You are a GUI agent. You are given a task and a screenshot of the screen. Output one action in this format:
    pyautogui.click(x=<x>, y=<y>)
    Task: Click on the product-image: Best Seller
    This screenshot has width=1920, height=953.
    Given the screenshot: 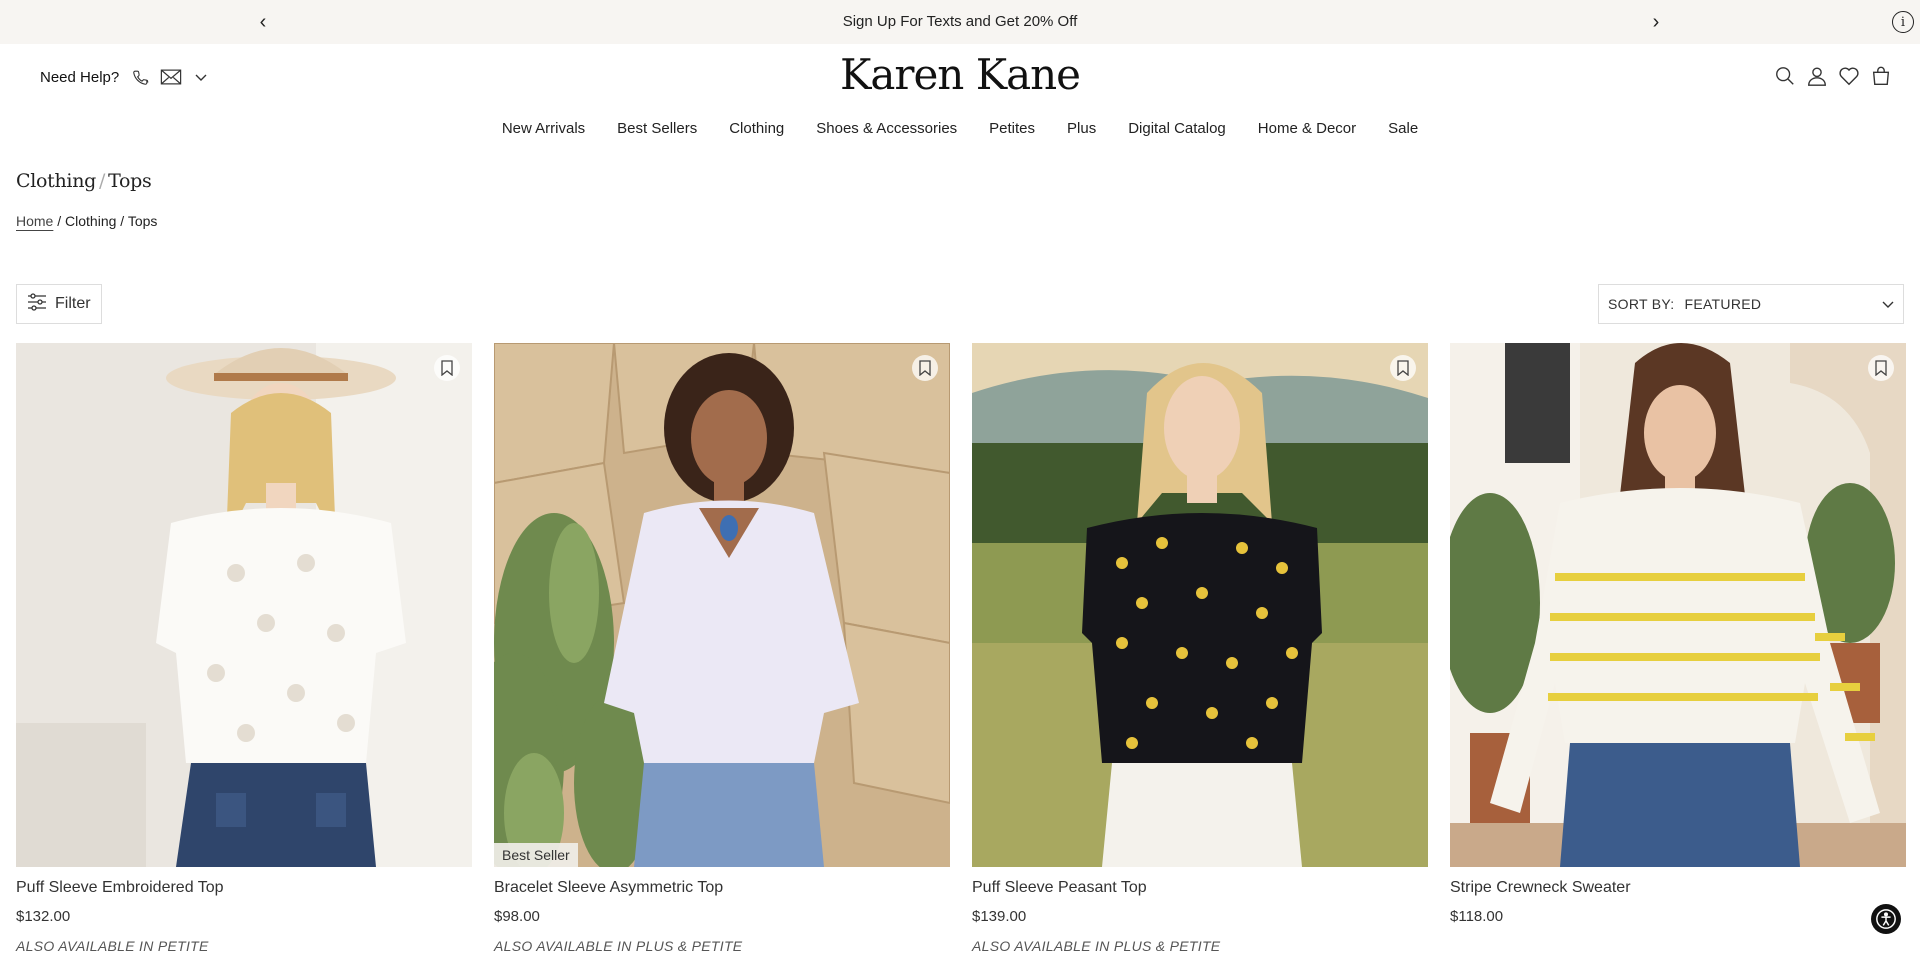 What is the action you would take?
    pyautogui.click(x=722, y=605)
    